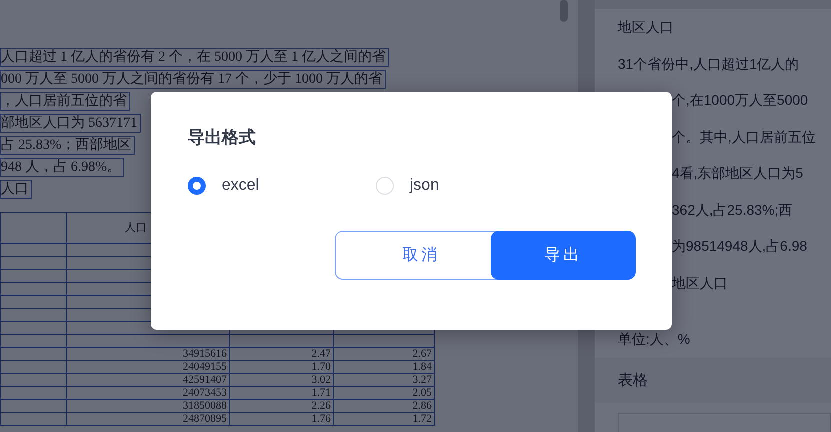 This screenshot has width=831, height=432. What do you see at coordinates (282, 367) in the screenshot?
I see `table-cell: 1.70` at bounding box center [282, 367].